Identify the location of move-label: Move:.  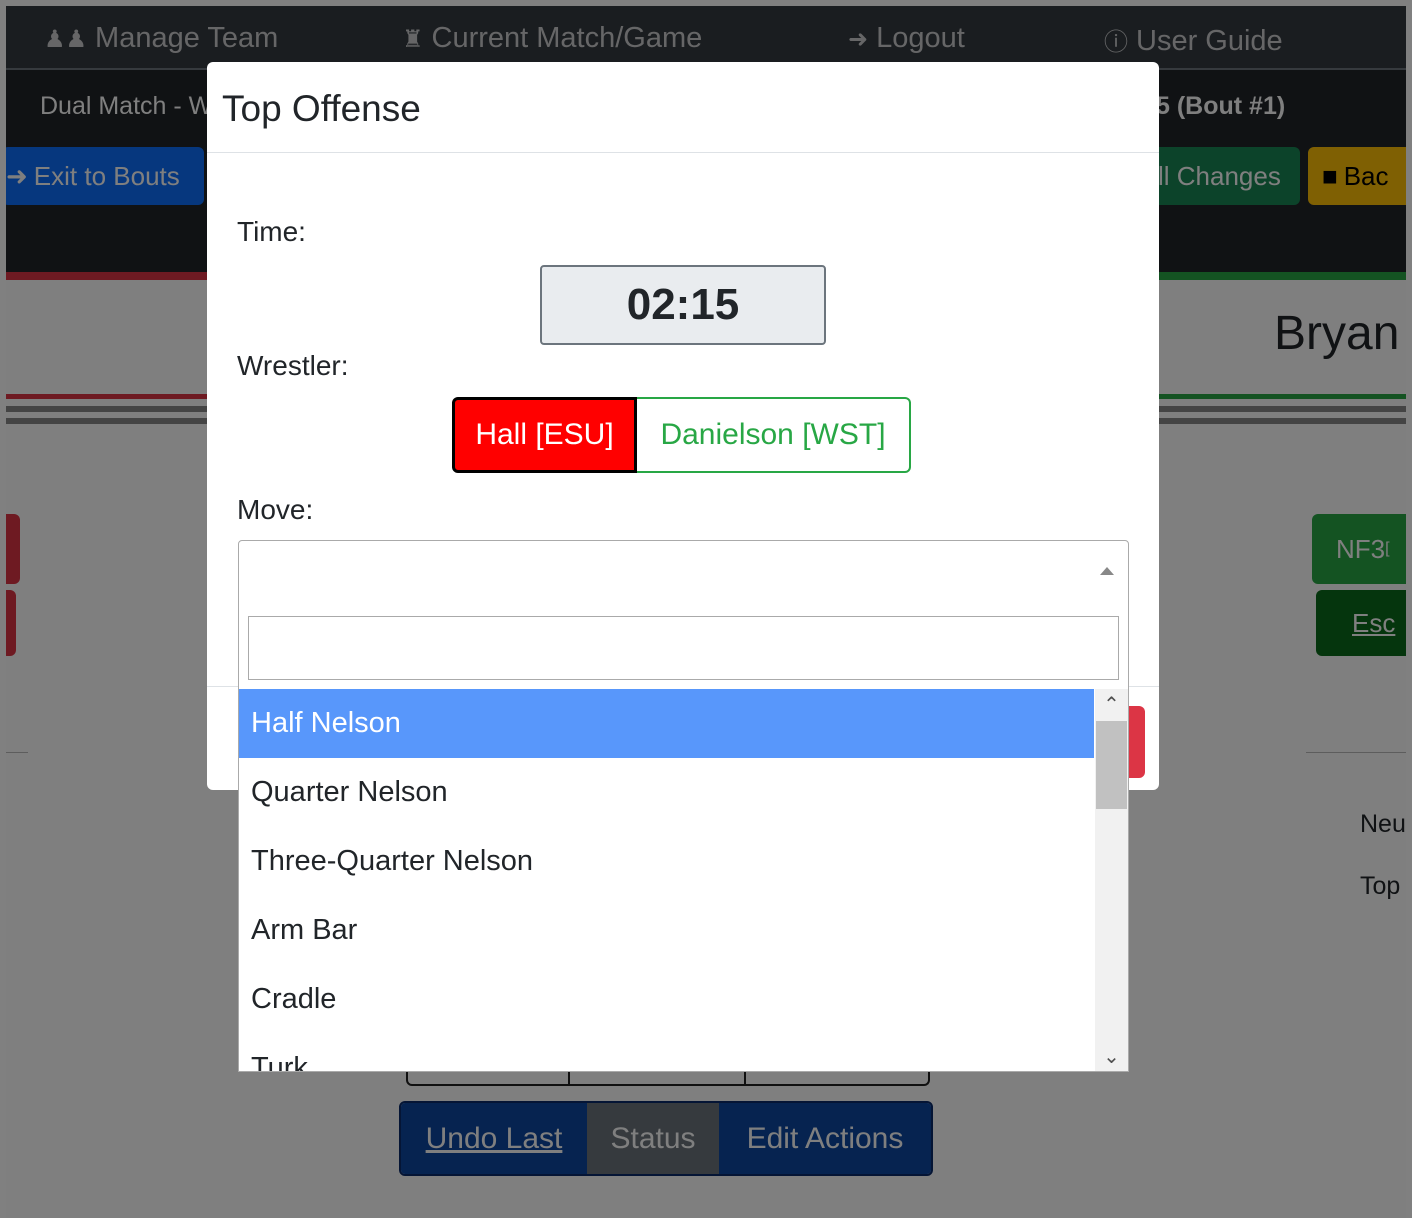
(275, 509).